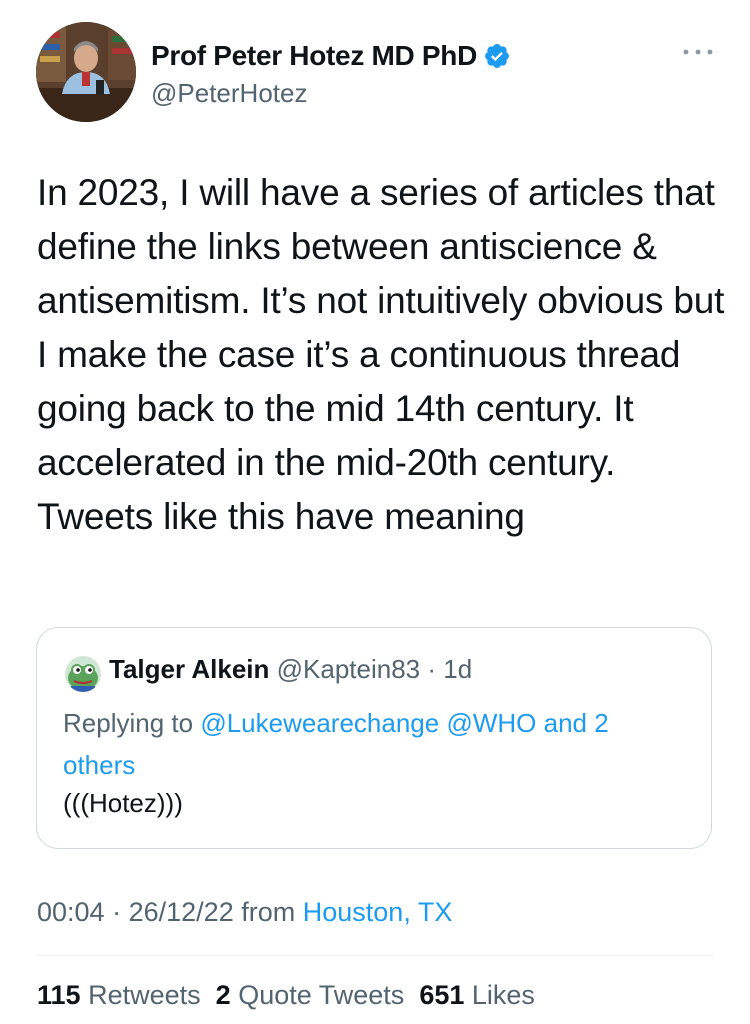 Image resolution: width=750 pixels, height=1024 pixels. What do you see at coordinates (181, 912) in the screenshot?
I see `tweet-date: 26/12/22` at bounding box center [181, 912].